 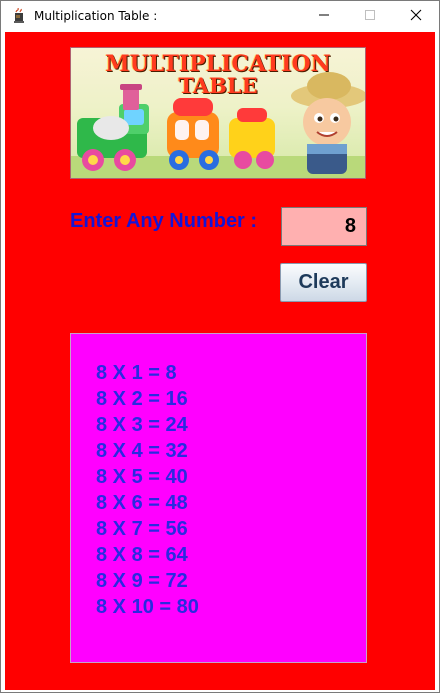 What do you see at coordinates (96, 16) in the screenshot?
I see `window-title: Multiplication Table :` at bounding box center [96, 16].